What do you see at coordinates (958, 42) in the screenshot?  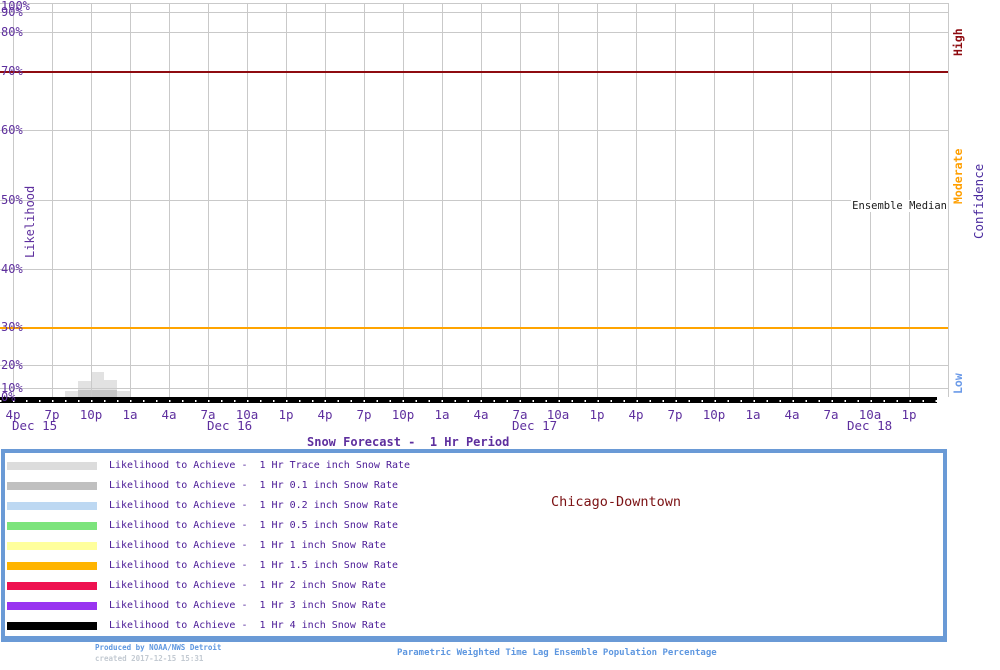 I see `confidence-level-label: High` at bounding box center [958, 42].